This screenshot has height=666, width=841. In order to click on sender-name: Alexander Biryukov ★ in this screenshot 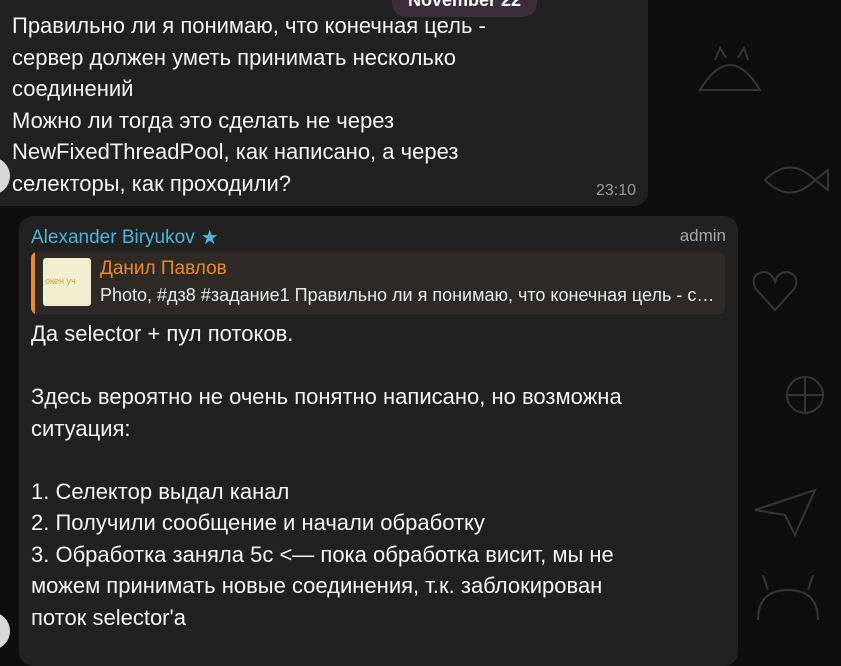, I will do `click(125, 237)`.